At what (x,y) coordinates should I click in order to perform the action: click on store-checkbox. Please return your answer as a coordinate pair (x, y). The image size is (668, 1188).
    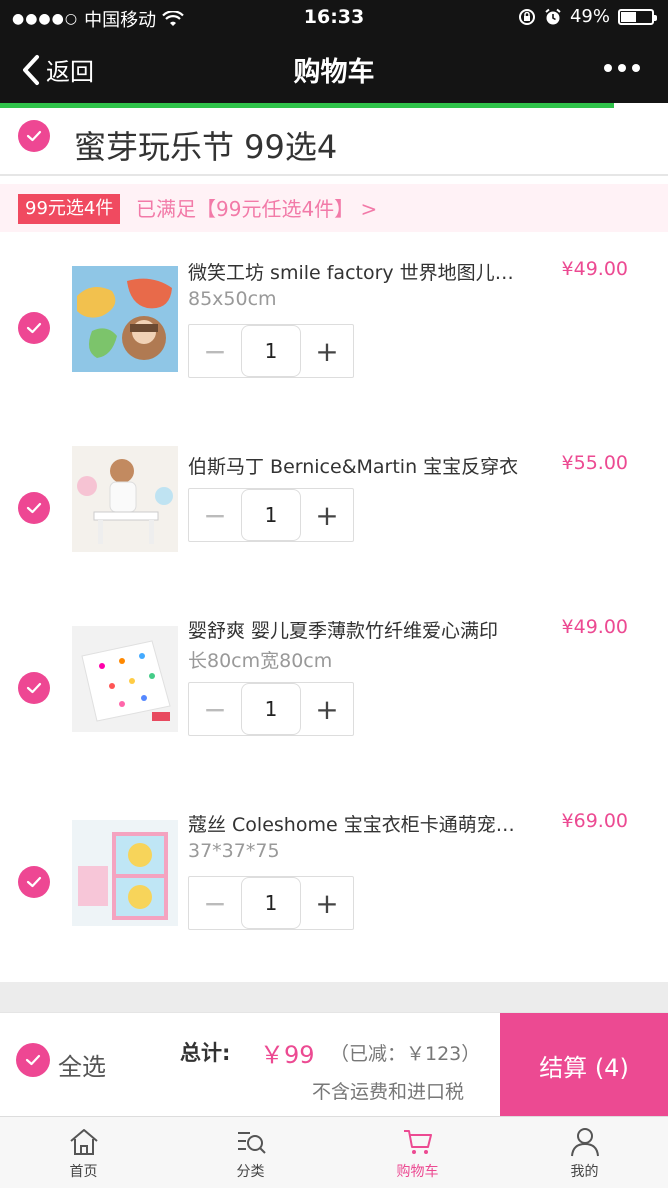
    Looking at the image, I should click on (34, 136).